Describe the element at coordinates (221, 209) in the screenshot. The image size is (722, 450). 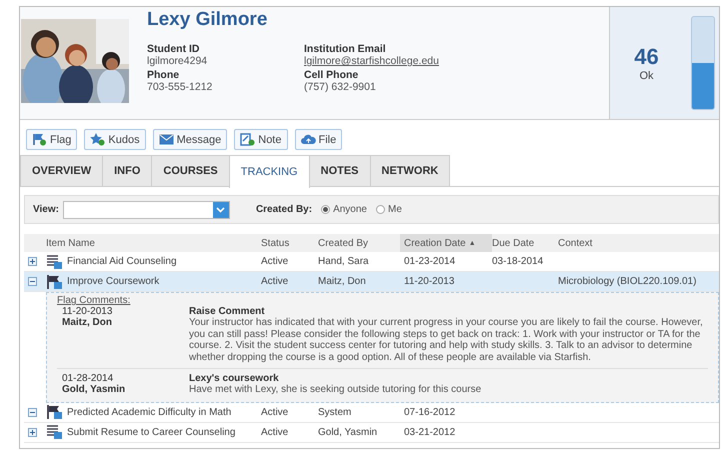
I see `chevron-down-icon` at that location.